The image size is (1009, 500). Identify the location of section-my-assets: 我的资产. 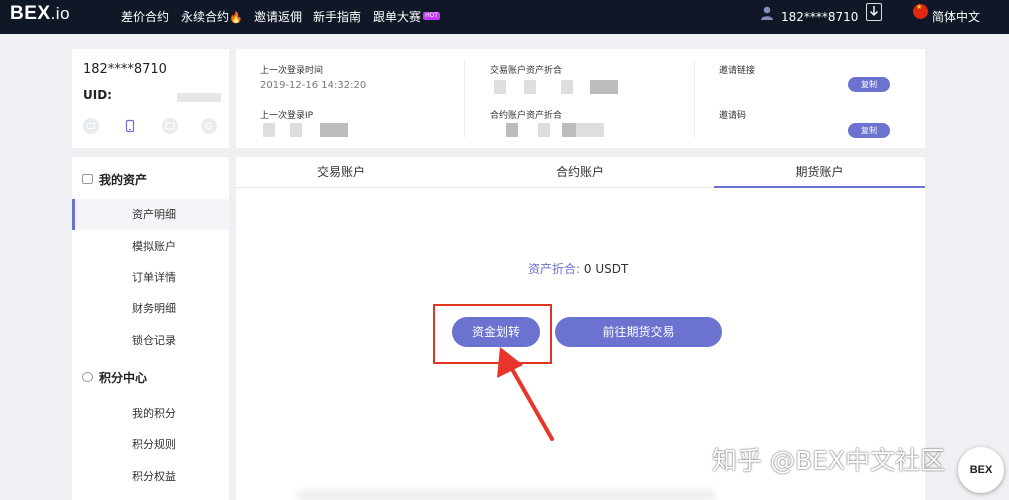
(150, 179).